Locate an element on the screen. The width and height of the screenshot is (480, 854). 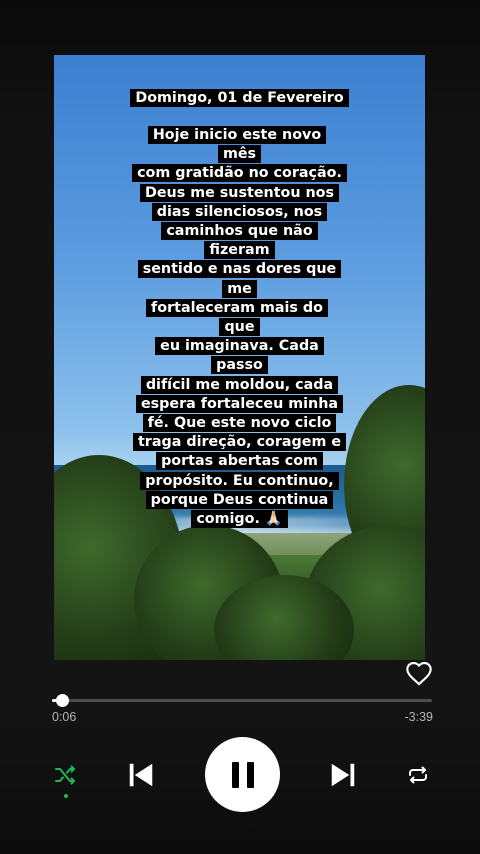
heart-outline-icon is located at coordinates (419, 674).